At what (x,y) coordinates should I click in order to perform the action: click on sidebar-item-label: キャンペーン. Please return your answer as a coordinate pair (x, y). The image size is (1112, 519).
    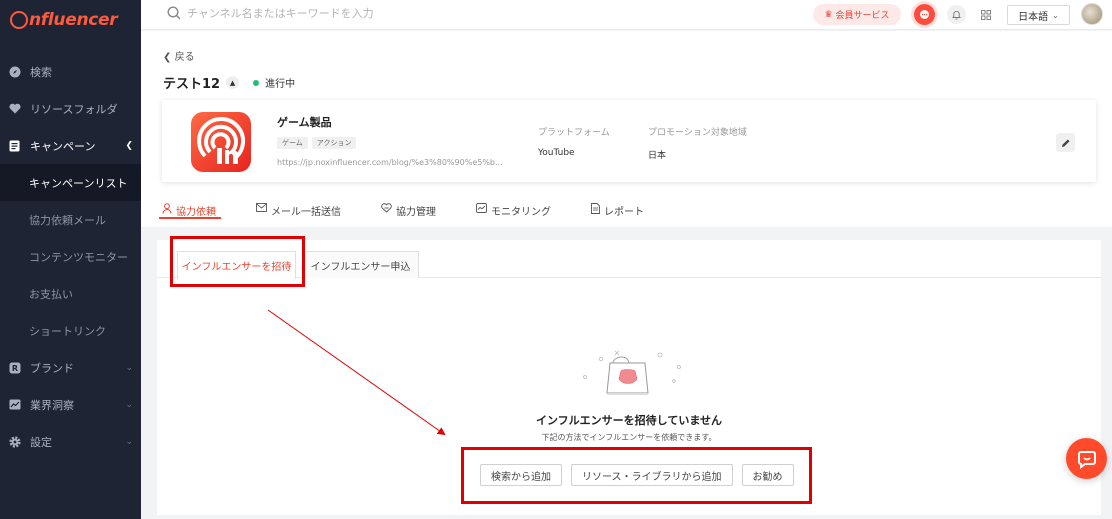
    Looking at the image, I should click on (63, 146).